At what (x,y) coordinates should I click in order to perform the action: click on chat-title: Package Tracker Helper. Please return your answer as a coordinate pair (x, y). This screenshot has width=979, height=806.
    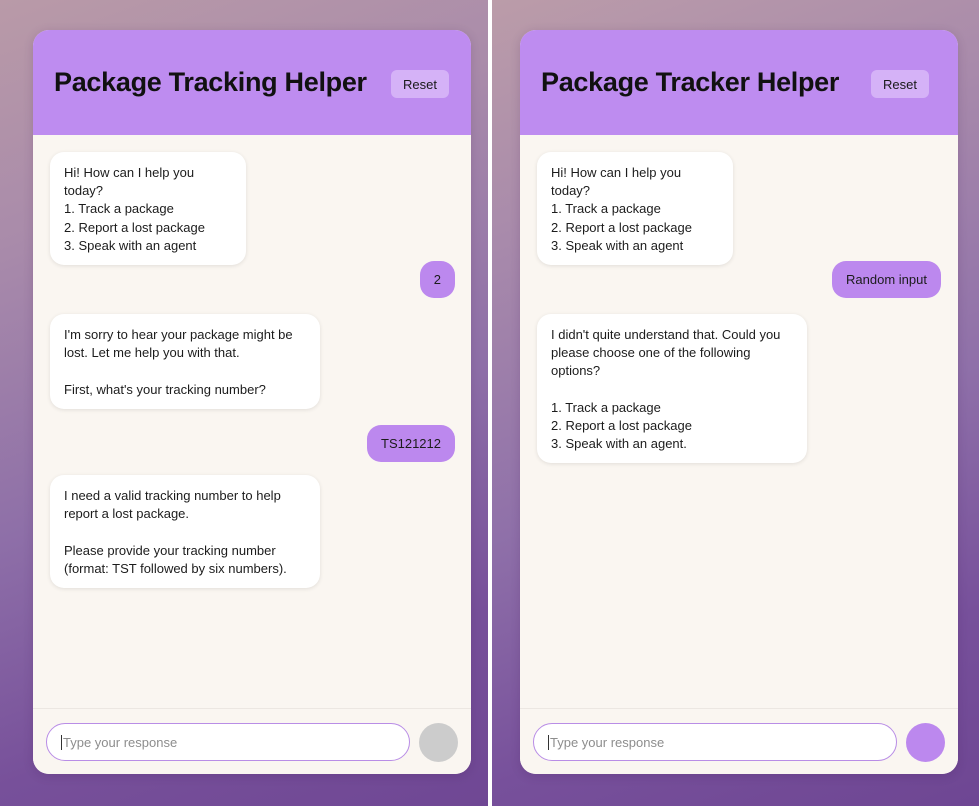
    Looking at the image, I should click on (690, 82).